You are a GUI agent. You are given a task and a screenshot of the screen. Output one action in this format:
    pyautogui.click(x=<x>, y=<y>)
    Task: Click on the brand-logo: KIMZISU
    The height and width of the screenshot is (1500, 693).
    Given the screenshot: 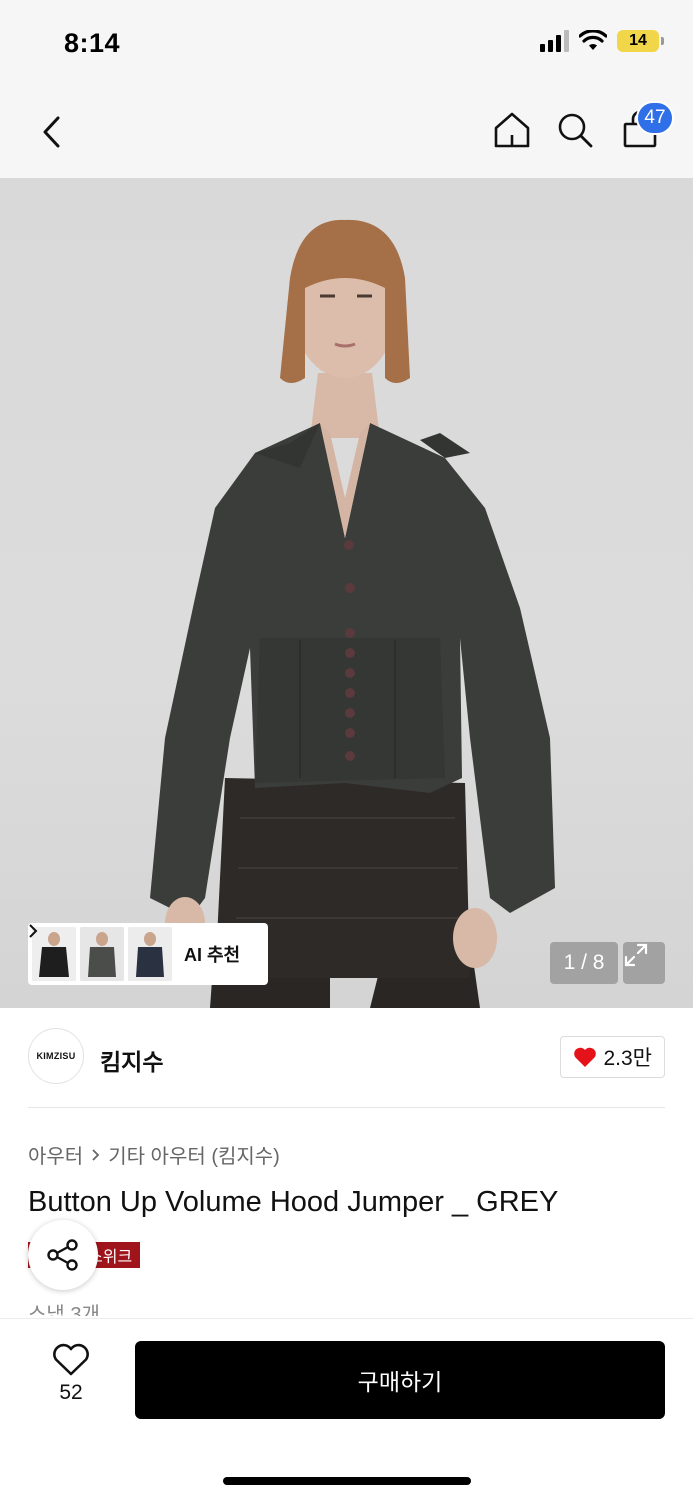 What is the action you would take?
    pyautogui.click(x=56, y=1056)
    